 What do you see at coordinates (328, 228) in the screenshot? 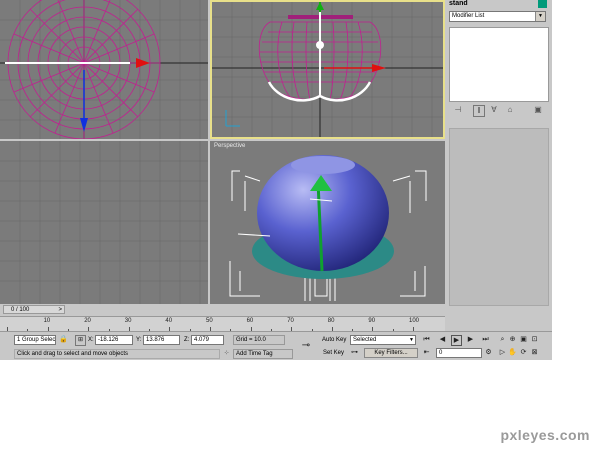
I see `perspective-canvas` at bounding box center [328, 228].